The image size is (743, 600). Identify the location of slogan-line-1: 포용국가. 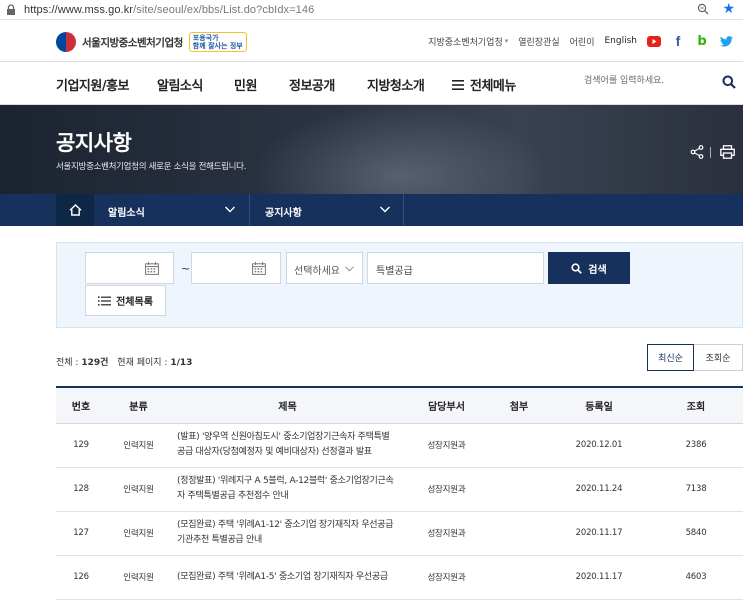
(205, 38).